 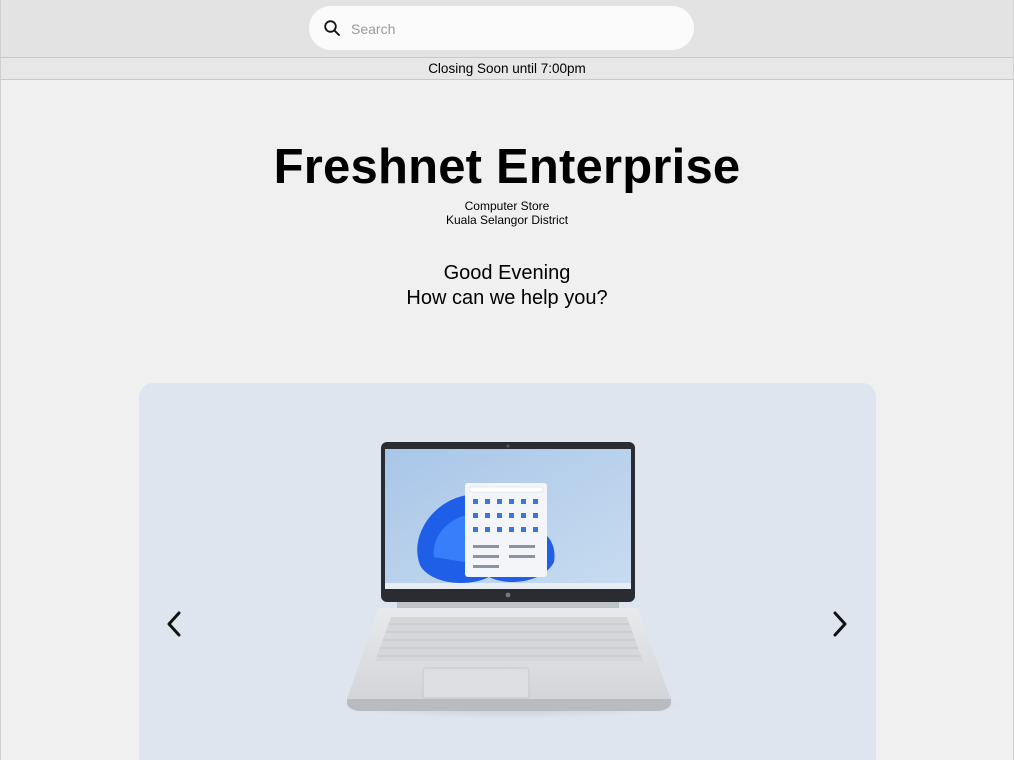 I want to click on chevron-right-icon, so click(x=840, y=624).